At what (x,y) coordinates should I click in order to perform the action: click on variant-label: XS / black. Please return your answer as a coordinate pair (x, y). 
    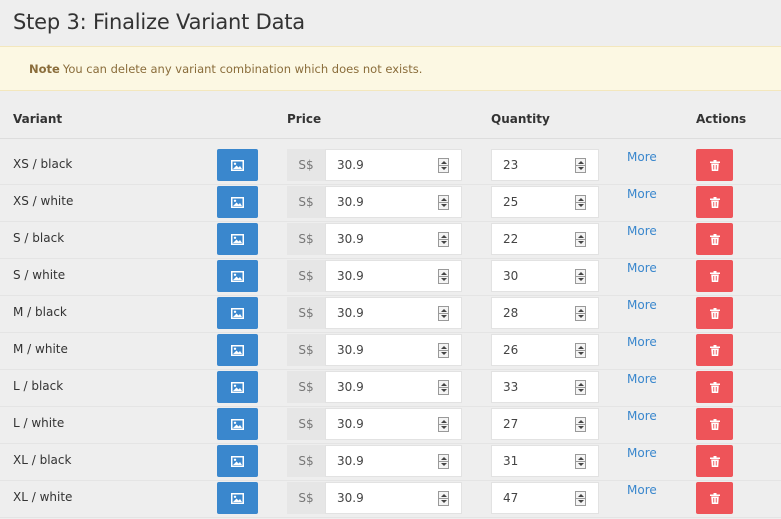
    Looking at the image, I should click on (43, 164).